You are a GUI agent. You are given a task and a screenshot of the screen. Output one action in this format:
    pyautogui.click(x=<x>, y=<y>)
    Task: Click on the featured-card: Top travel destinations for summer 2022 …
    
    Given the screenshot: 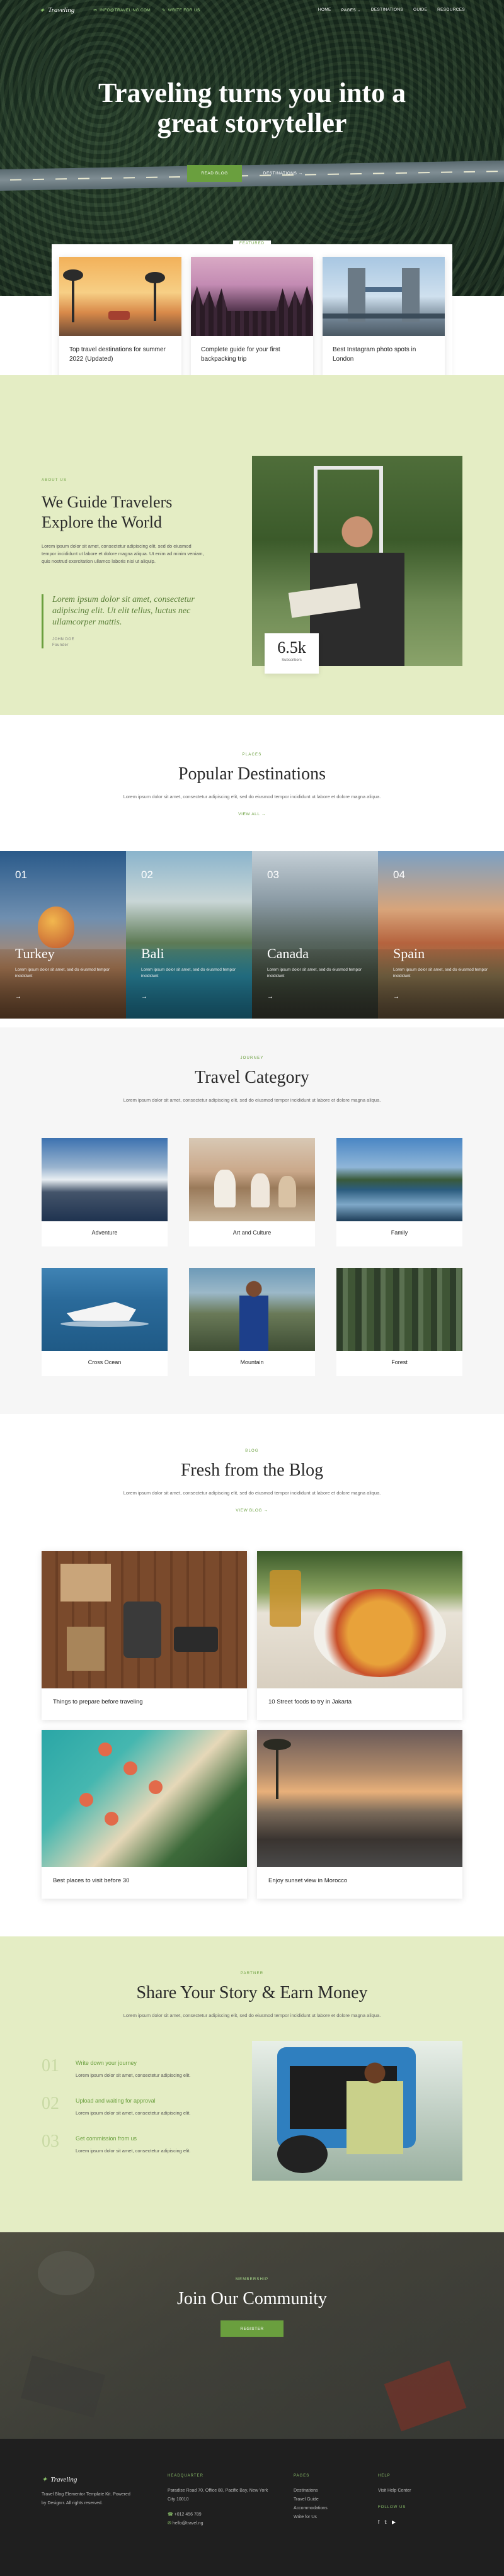 What is the action you would take?
    pyautogui.click(x=120, y=320)
    